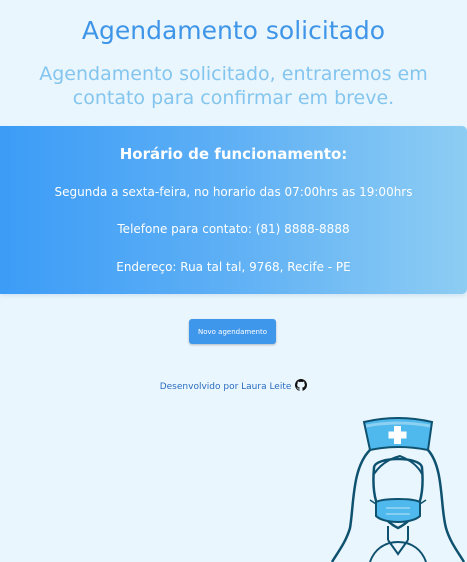  What do you see at coordinates (233, 229) in the screenshot?
I see `contact-phone-text: Telefone para contato: (81) 8888-8888` at bounding box center [233, 229].